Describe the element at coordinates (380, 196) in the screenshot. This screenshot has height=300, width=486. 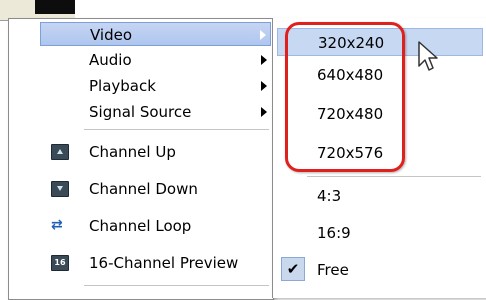
I see `aspect-ratio-4-3: 4:3` at that location.